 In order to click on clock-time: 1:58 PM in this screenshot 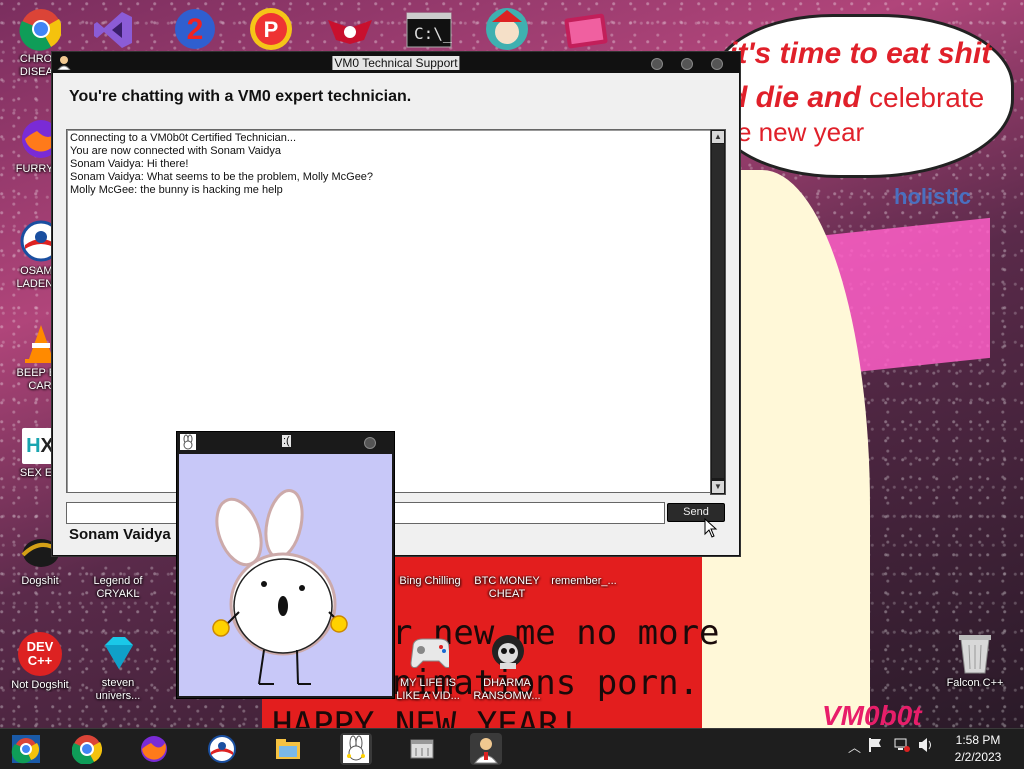, I will do `click(978, 740)`.